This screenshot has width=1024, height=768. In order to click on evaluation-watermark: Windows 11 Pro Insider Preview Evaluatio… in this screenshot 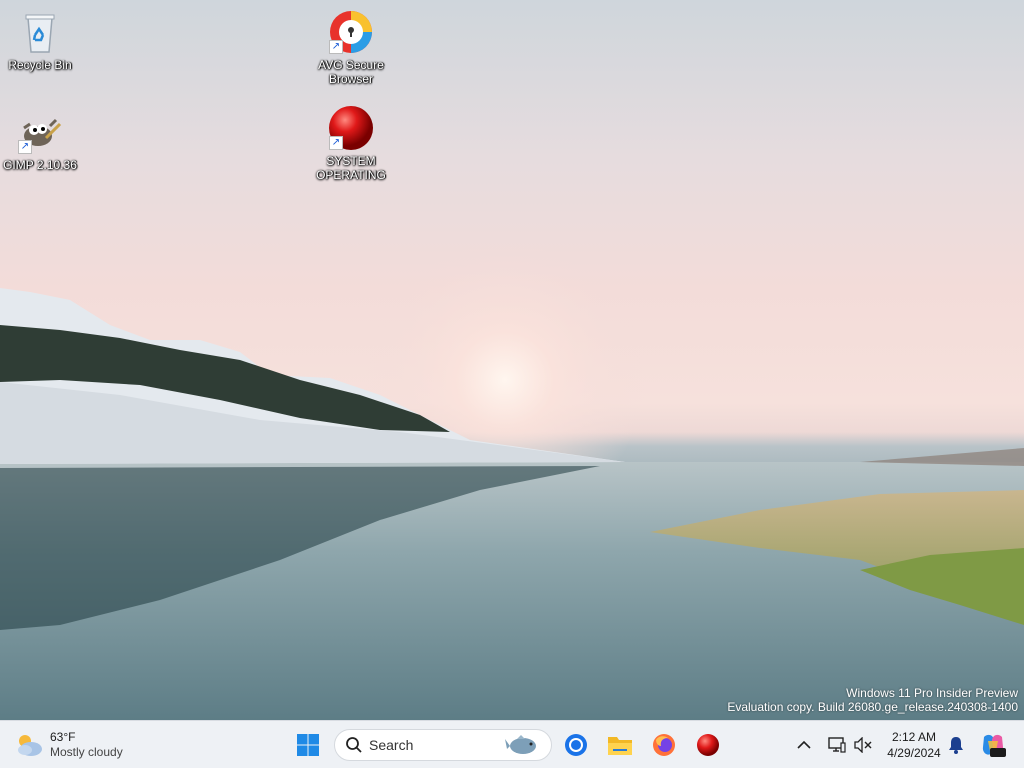, I will do `click(872, 700)`.